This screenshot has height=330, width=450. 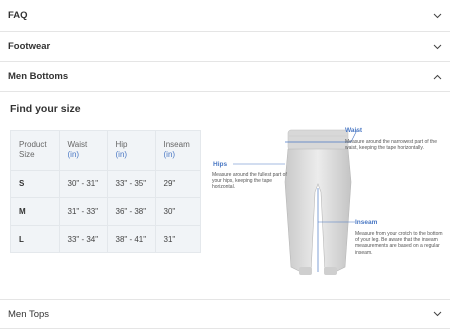 I want to click on accordion-men-bottoms: Men Bottoms, so click(x=225, y=77).